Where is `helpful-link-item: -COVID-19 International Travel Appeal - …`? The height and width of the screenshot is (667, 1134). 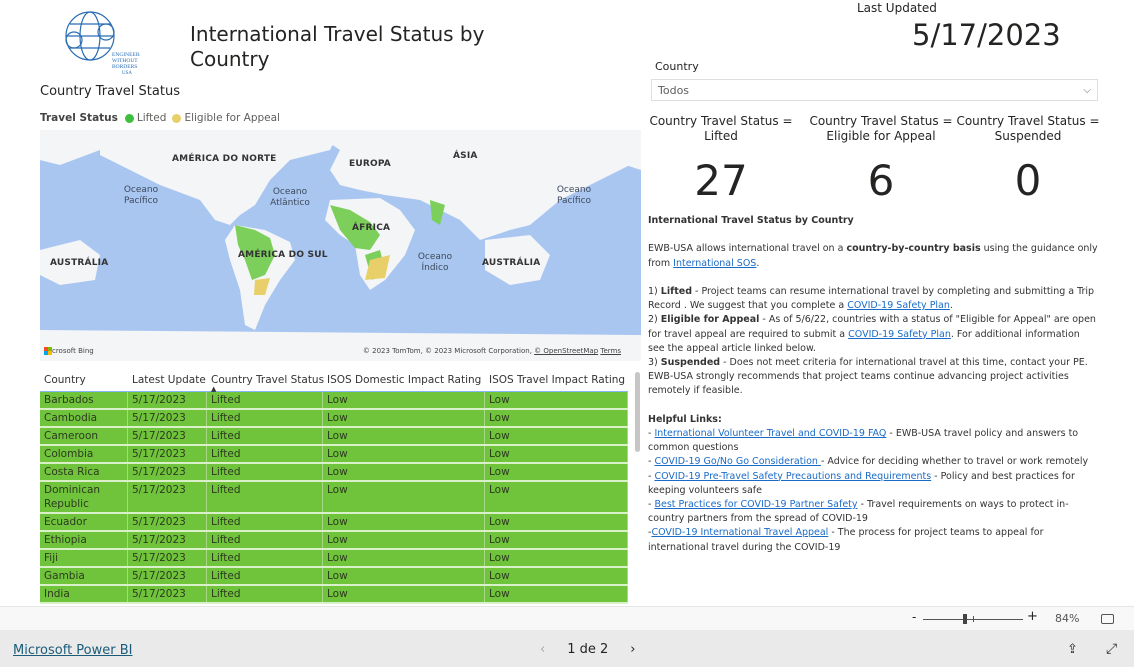
helpful-link-item: -COVID-19 International Travel Appeal - … is located at coordinates (873, 540).